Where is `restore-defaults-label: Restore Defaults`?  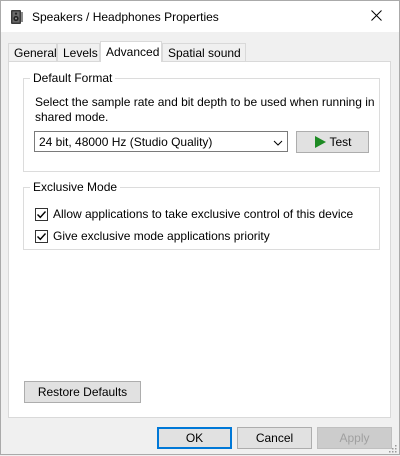
restore-defaults-label: Restore Defaults is located at coordinates (82, 392).